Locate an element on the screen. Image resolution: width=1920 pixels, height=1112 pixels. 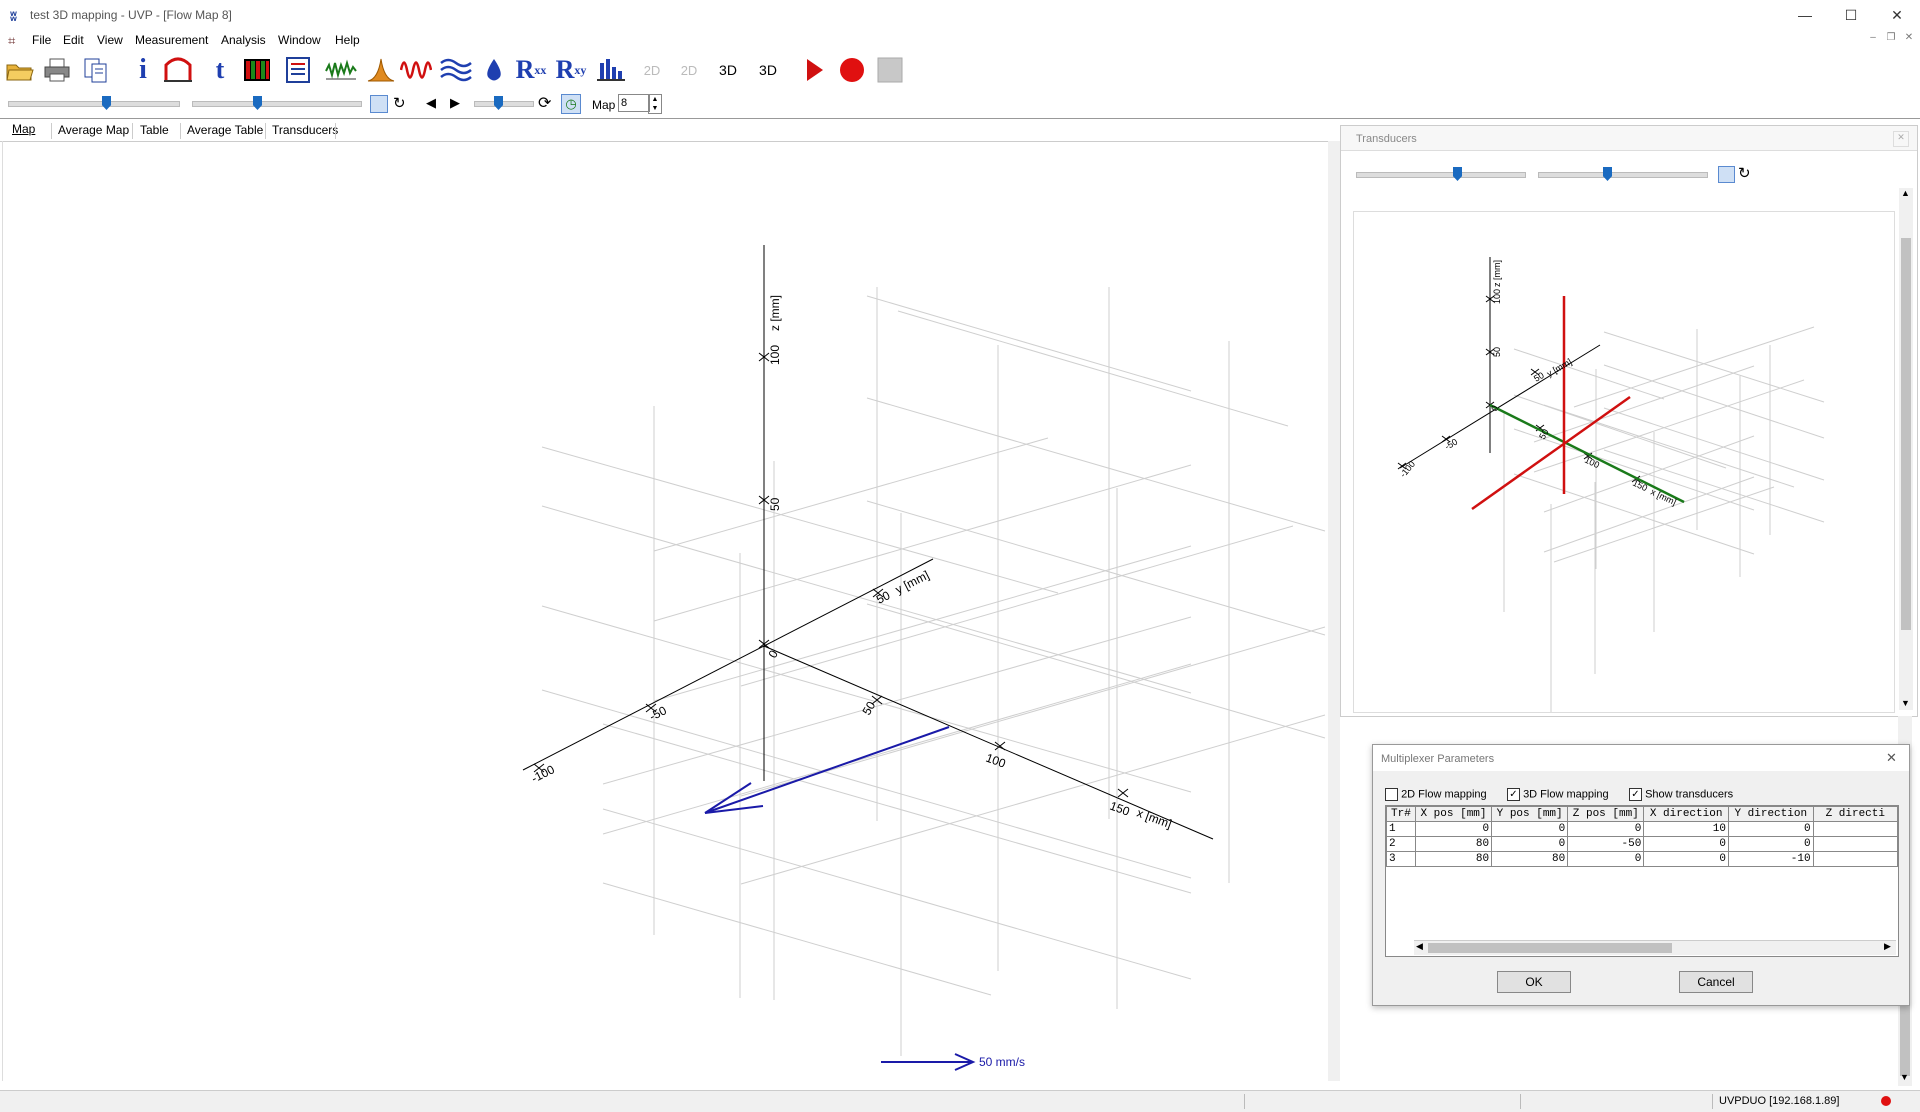
time-axis-icon: t is located at coordinates (220, 70).